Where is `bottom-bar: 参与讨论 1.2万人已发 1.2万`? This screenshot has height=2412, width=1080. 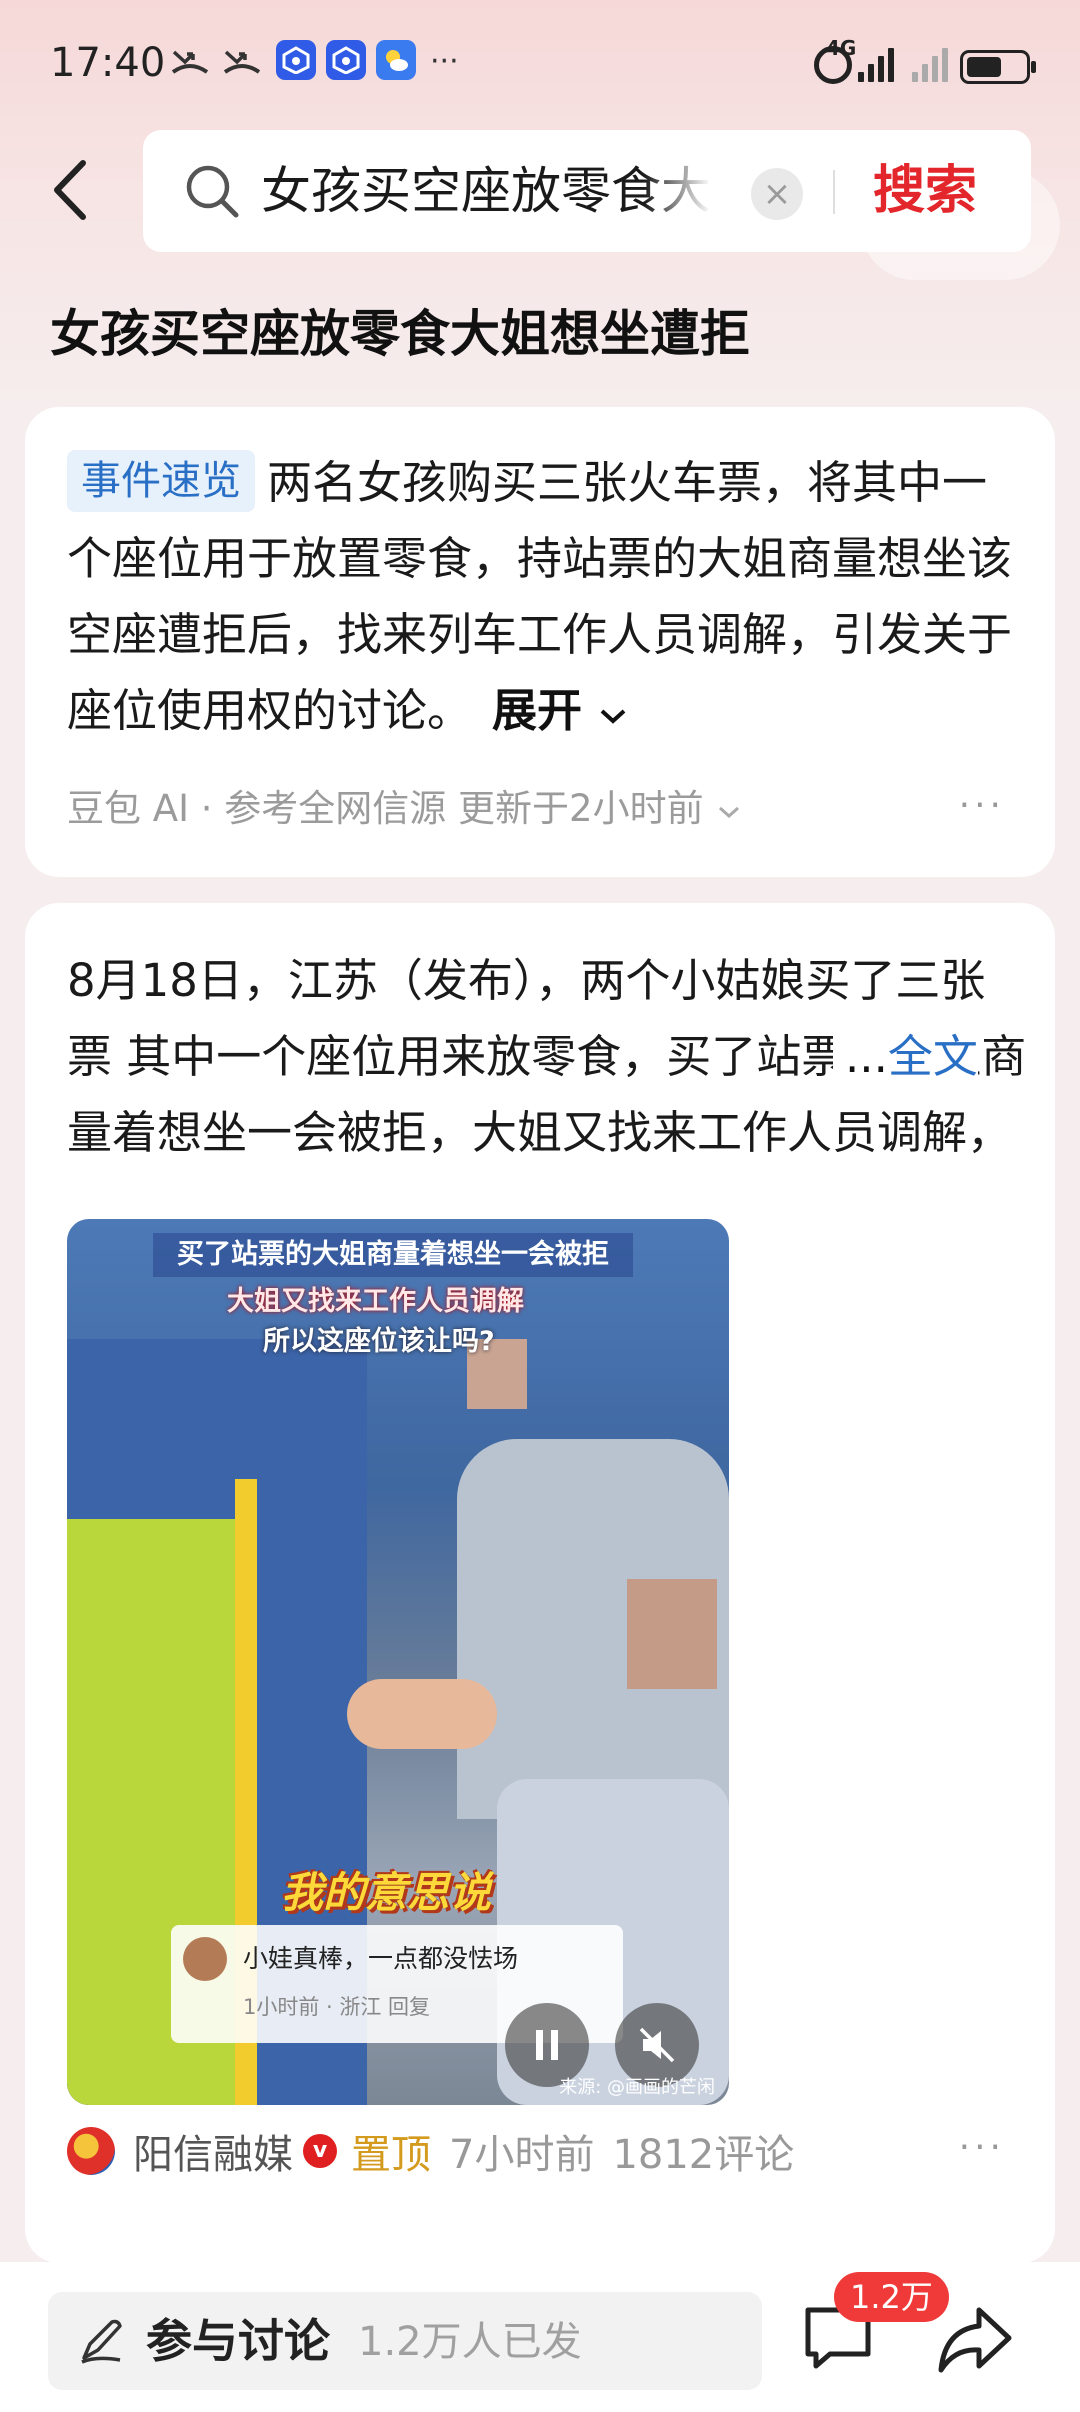 bottom-bar: 参与讨论 1.2万人已发 1.2万 is located at coordinates (540, 2337).